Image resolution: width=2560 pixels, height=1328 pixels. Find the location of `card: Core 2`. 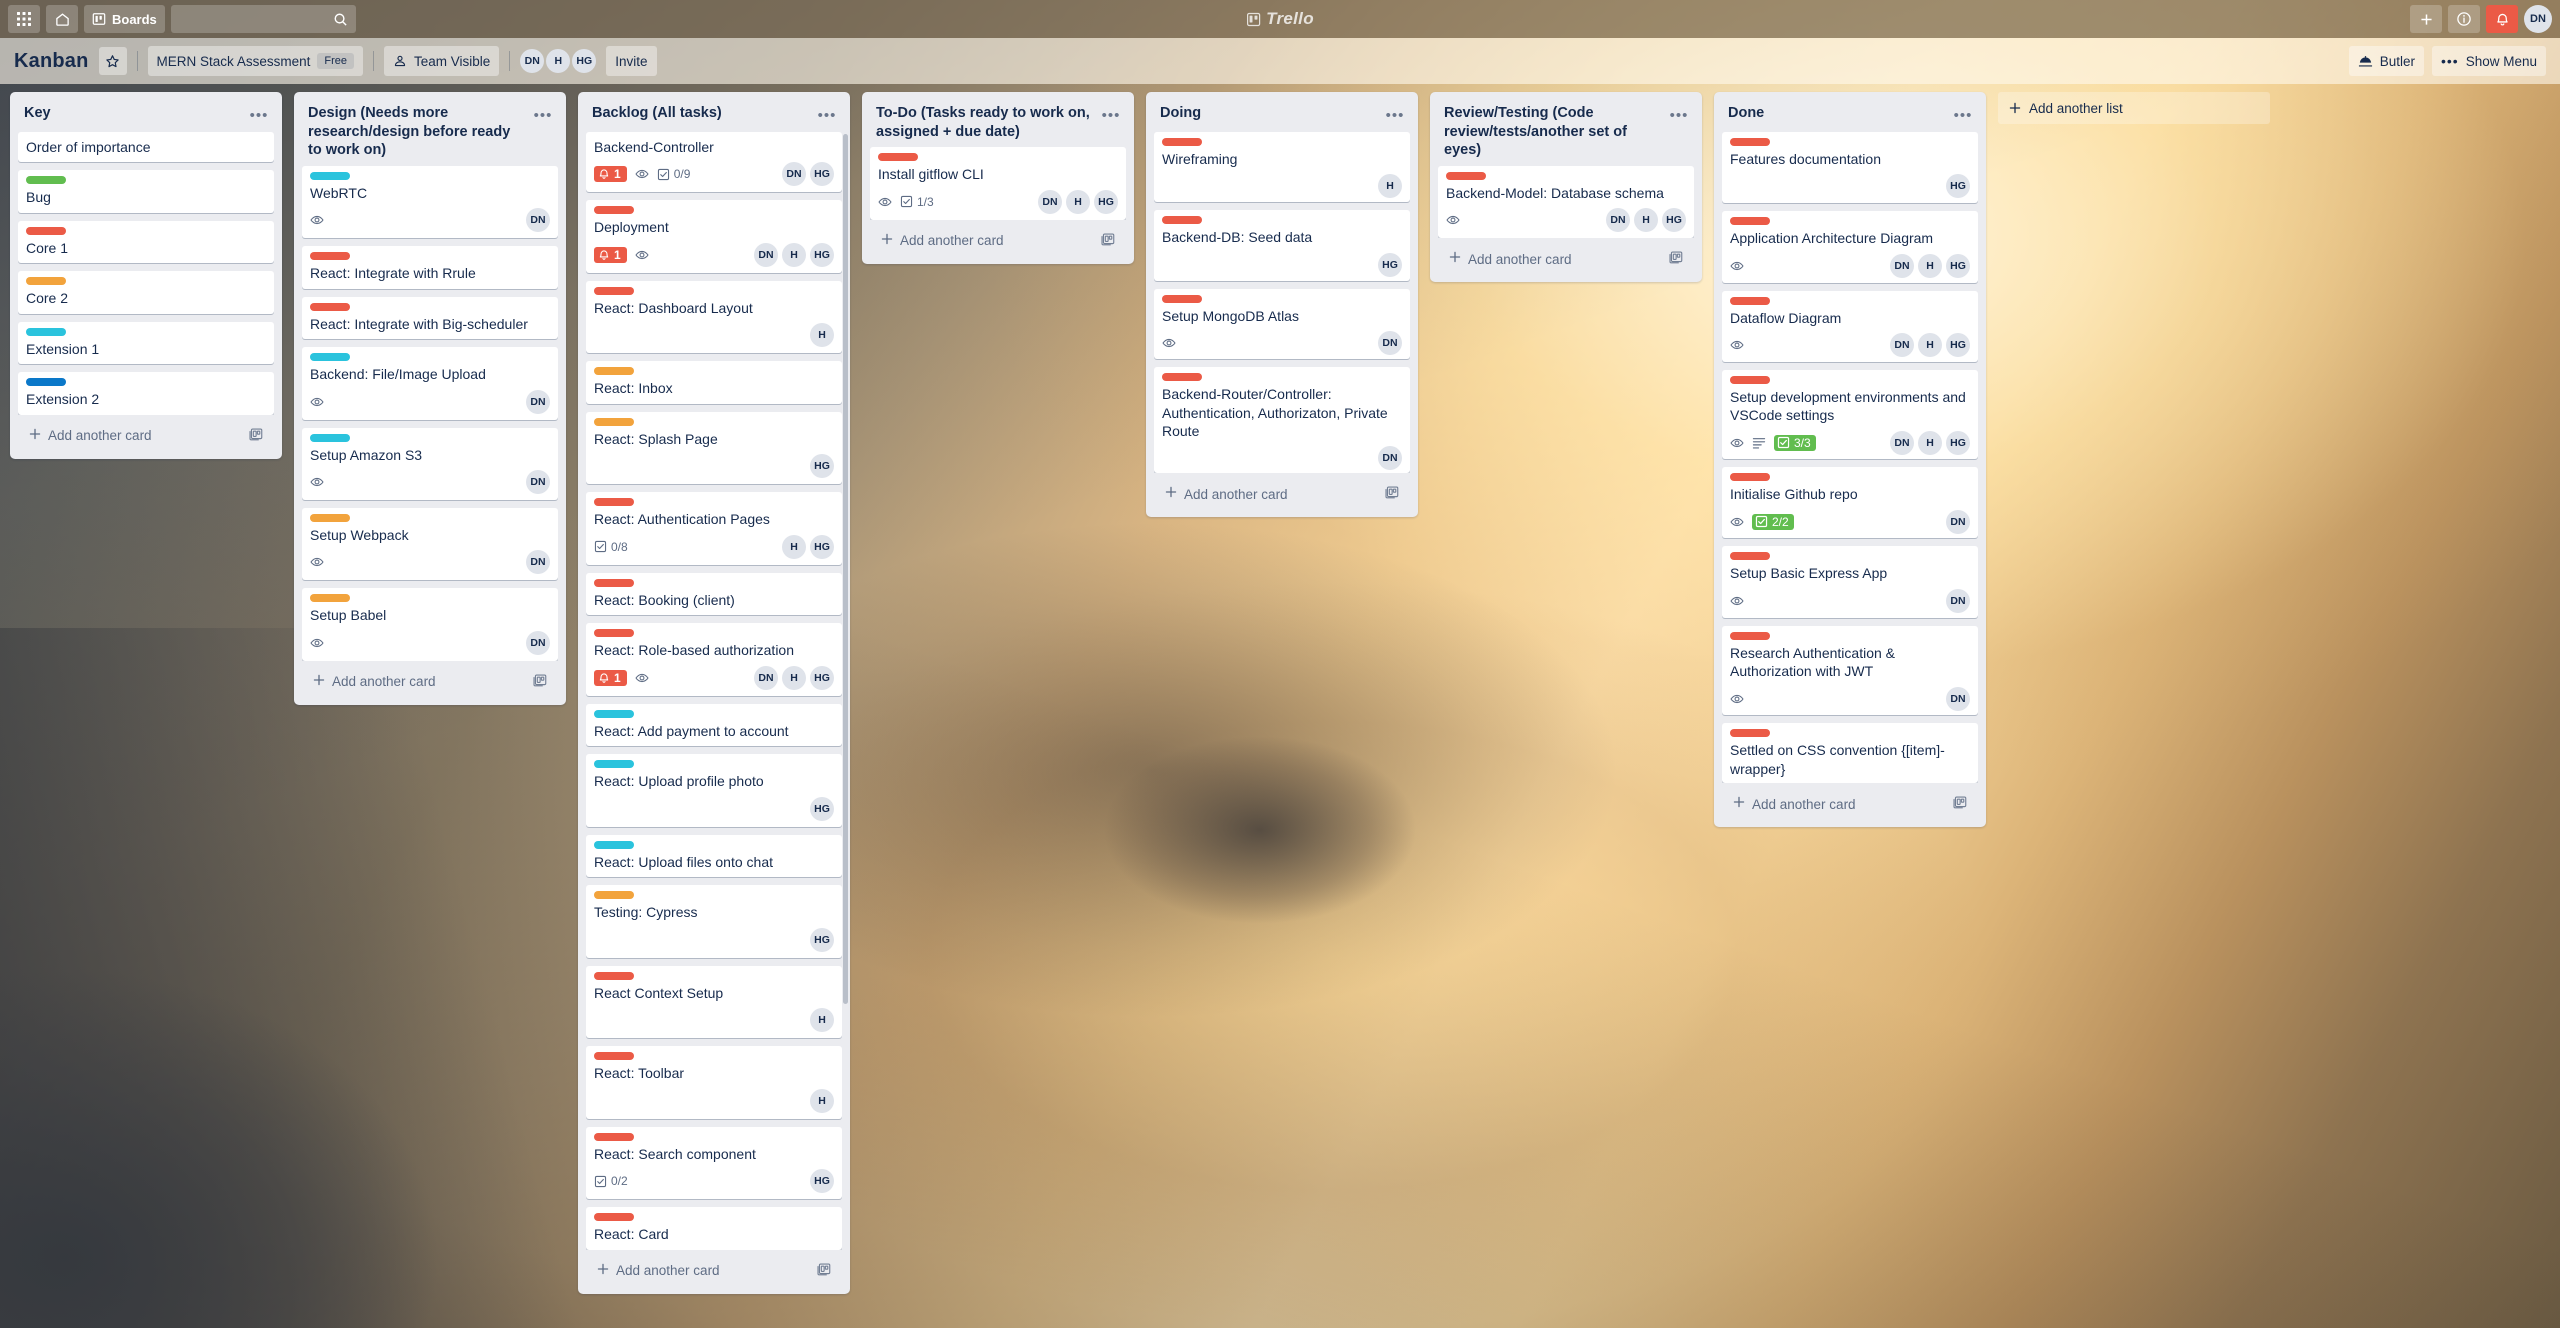

card: Core 2 is located at coordinates (146, 292).